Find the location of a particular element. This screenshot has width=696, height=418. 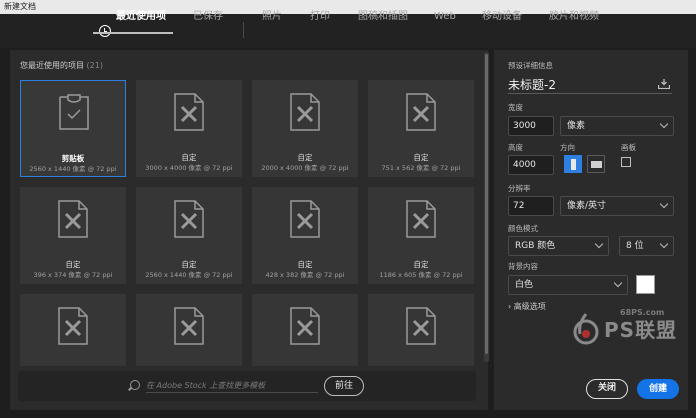

portrait-orientation-button is located at coordinates (573, 164).